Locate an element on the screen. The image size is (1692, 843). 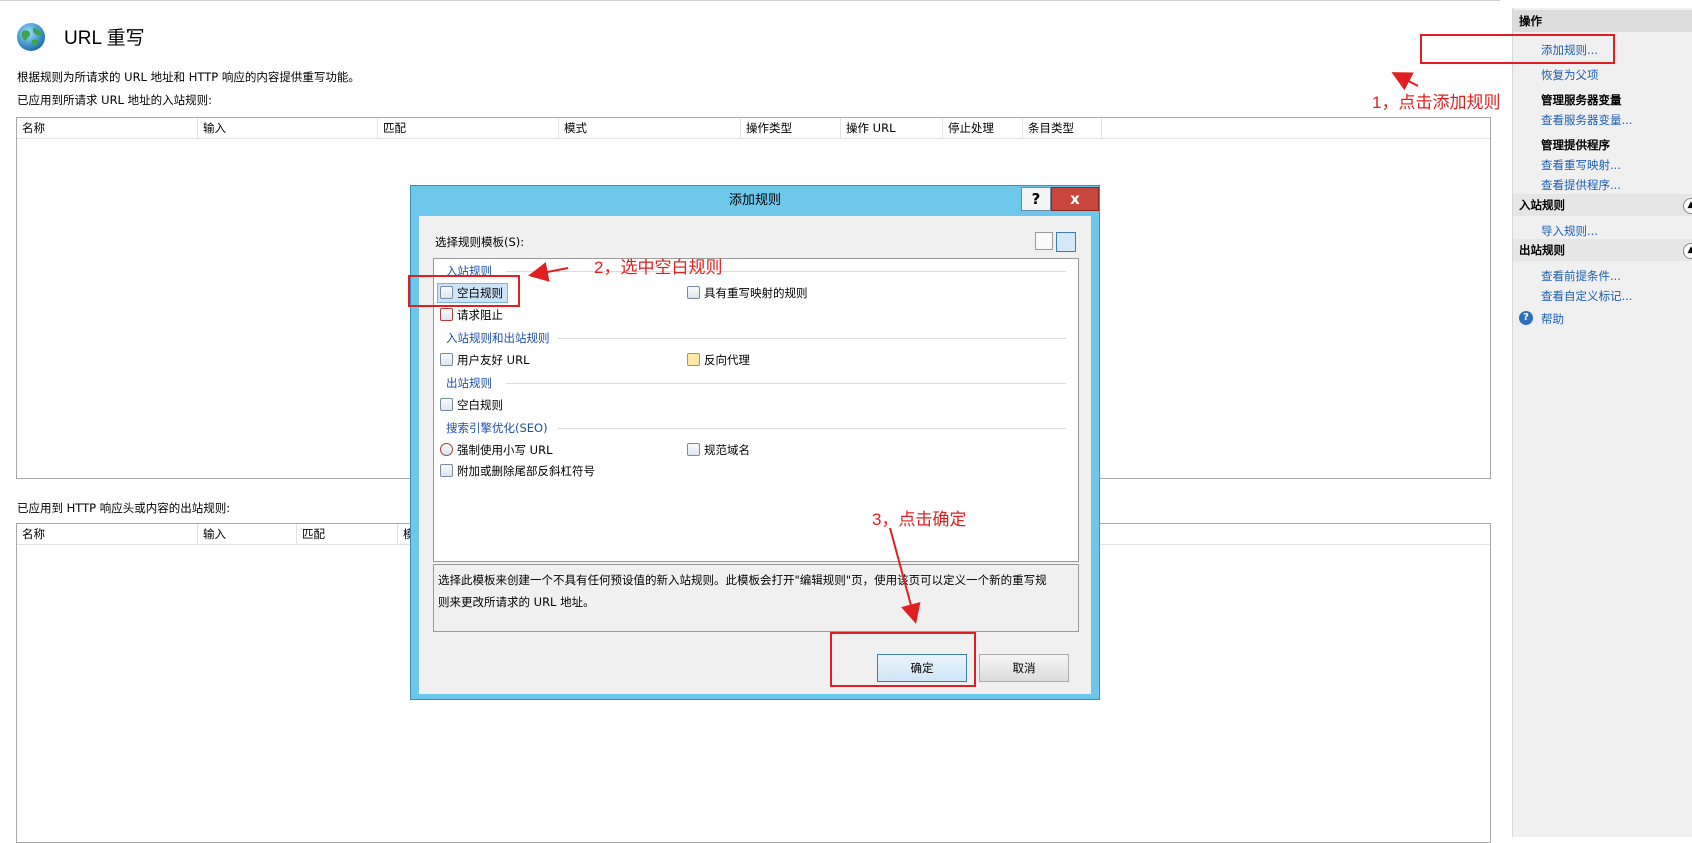
arrow-step2 is located at coordinates (548, 272).